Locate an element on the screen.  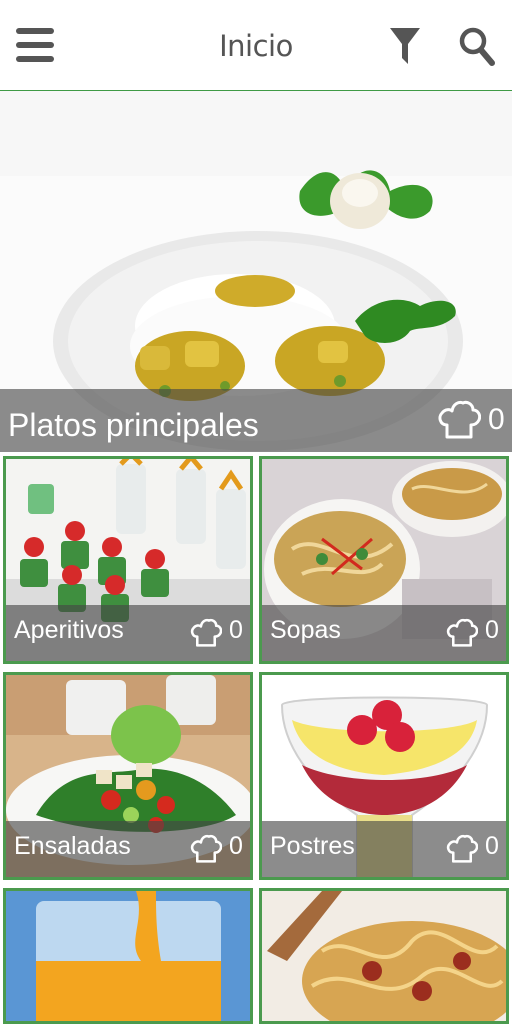
category-label: Platos principales is located at coordinates (133, 425).